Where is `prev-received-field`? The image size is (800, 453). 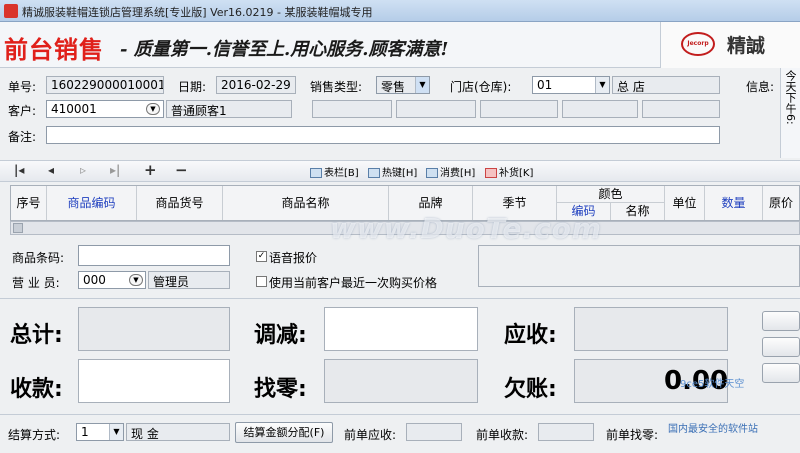 prev-received-field is located at coordinates (566, 432).